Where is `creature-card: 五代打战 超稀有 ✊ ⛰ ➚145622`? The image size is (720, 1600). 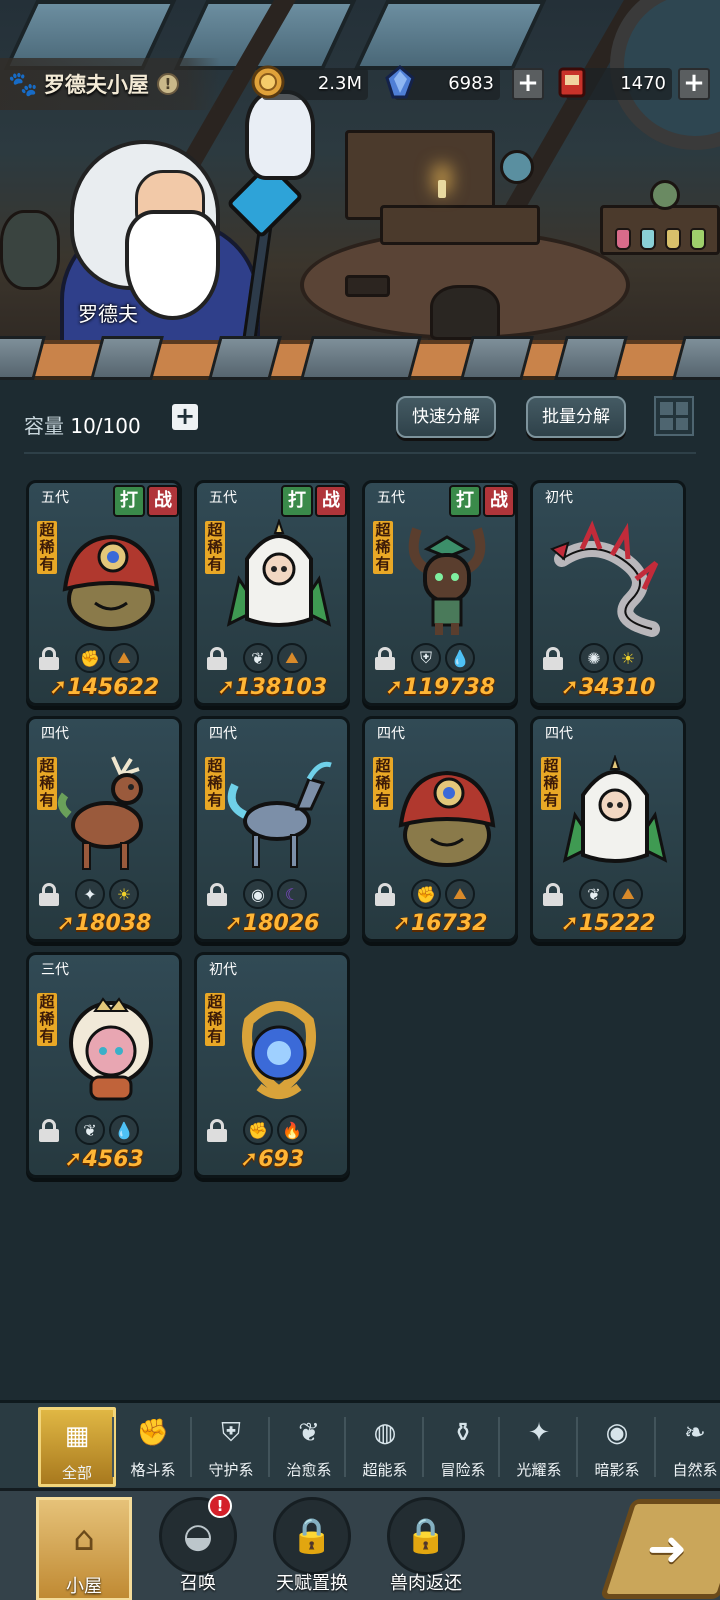 creature-card: 五代打战 超稀有 ✊ ⛰ ➚145622 is located at coordinates (104, 593).